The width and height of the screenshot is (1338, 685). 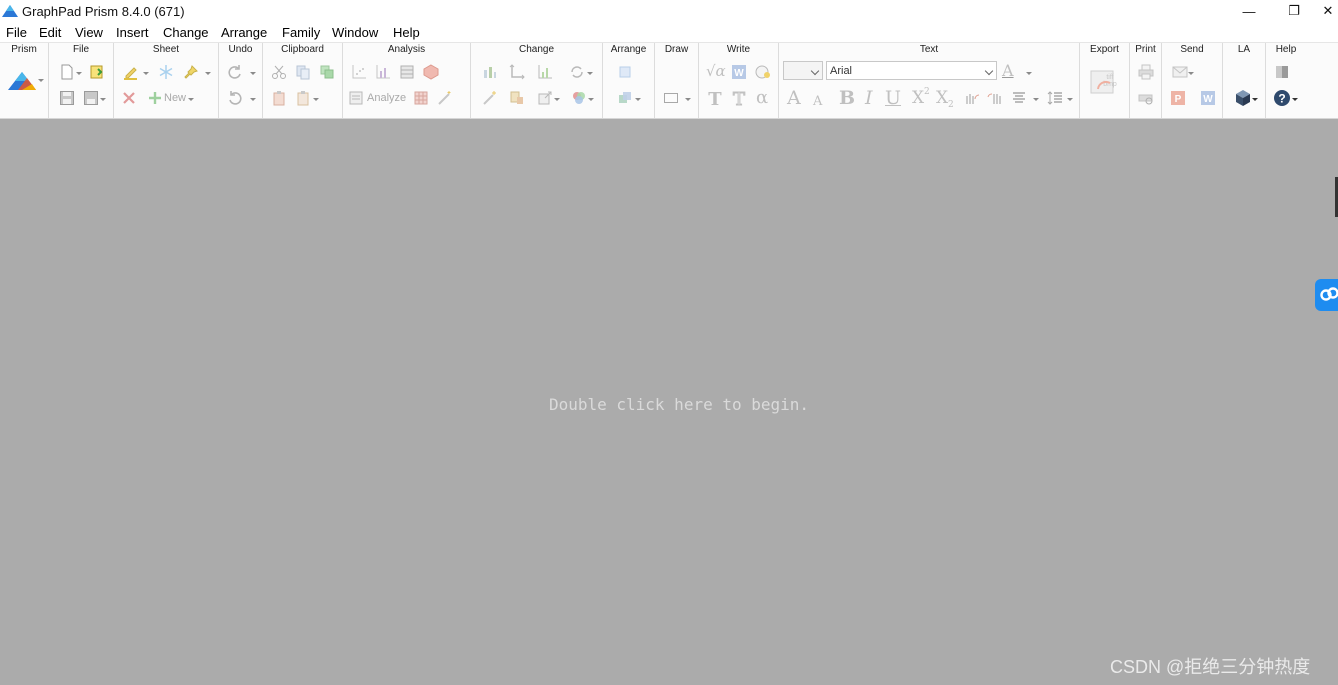 I want to click on underline-button: U, so click(x=893, y=98).